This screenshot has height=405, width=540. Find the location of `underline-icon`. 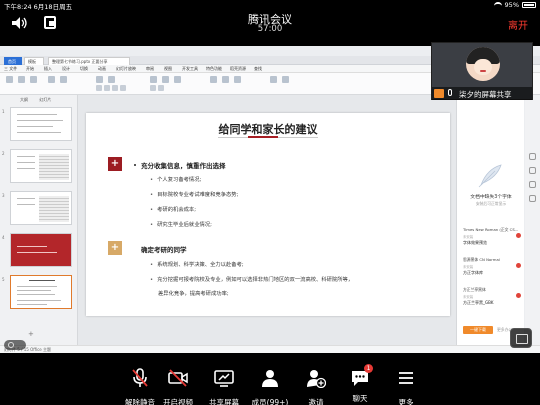

underline-icon is located at coordinates (115, 88).